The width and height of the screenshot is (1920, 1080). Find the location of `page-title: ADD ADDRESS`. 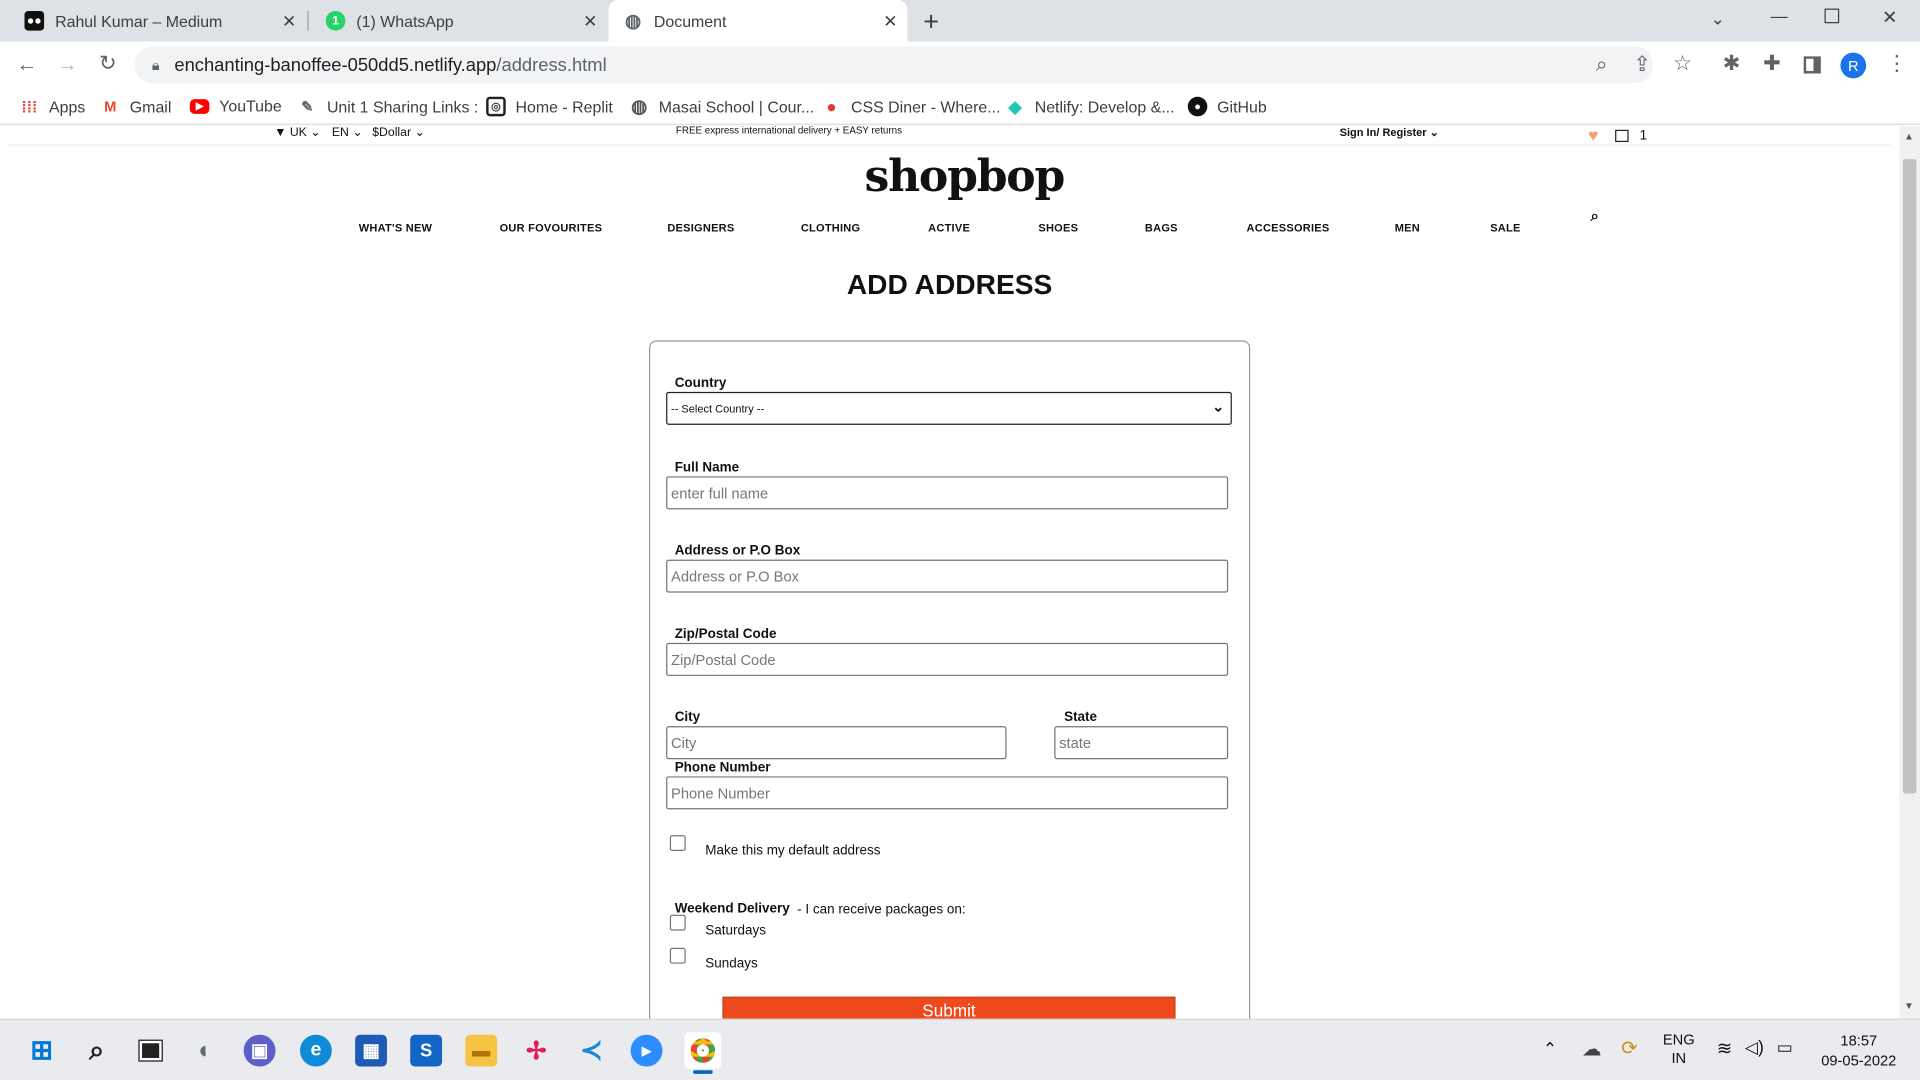

page-title: ADD ADDRESS is located at coordinates (949, 284).